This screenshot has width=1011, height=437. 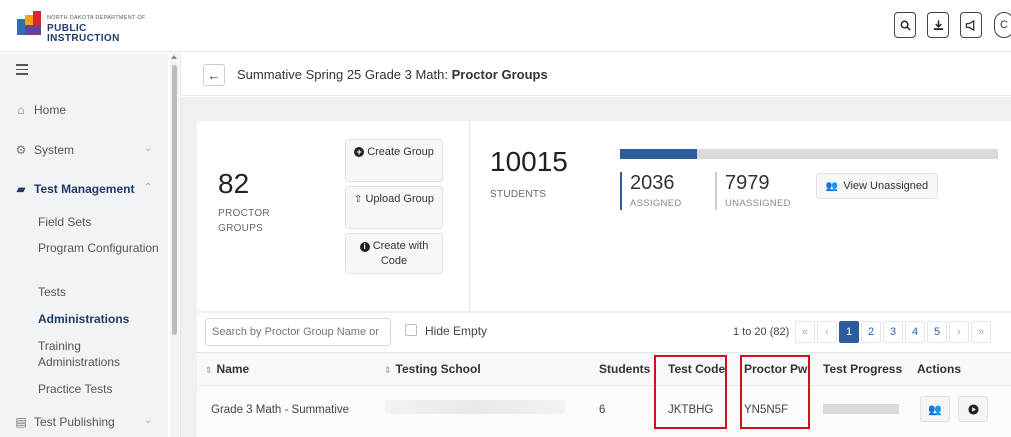 What do you see at coordinates (234, 183) in the screenshot?
I see `proctor-groups-count: 82` at bounding box center [234, 183].